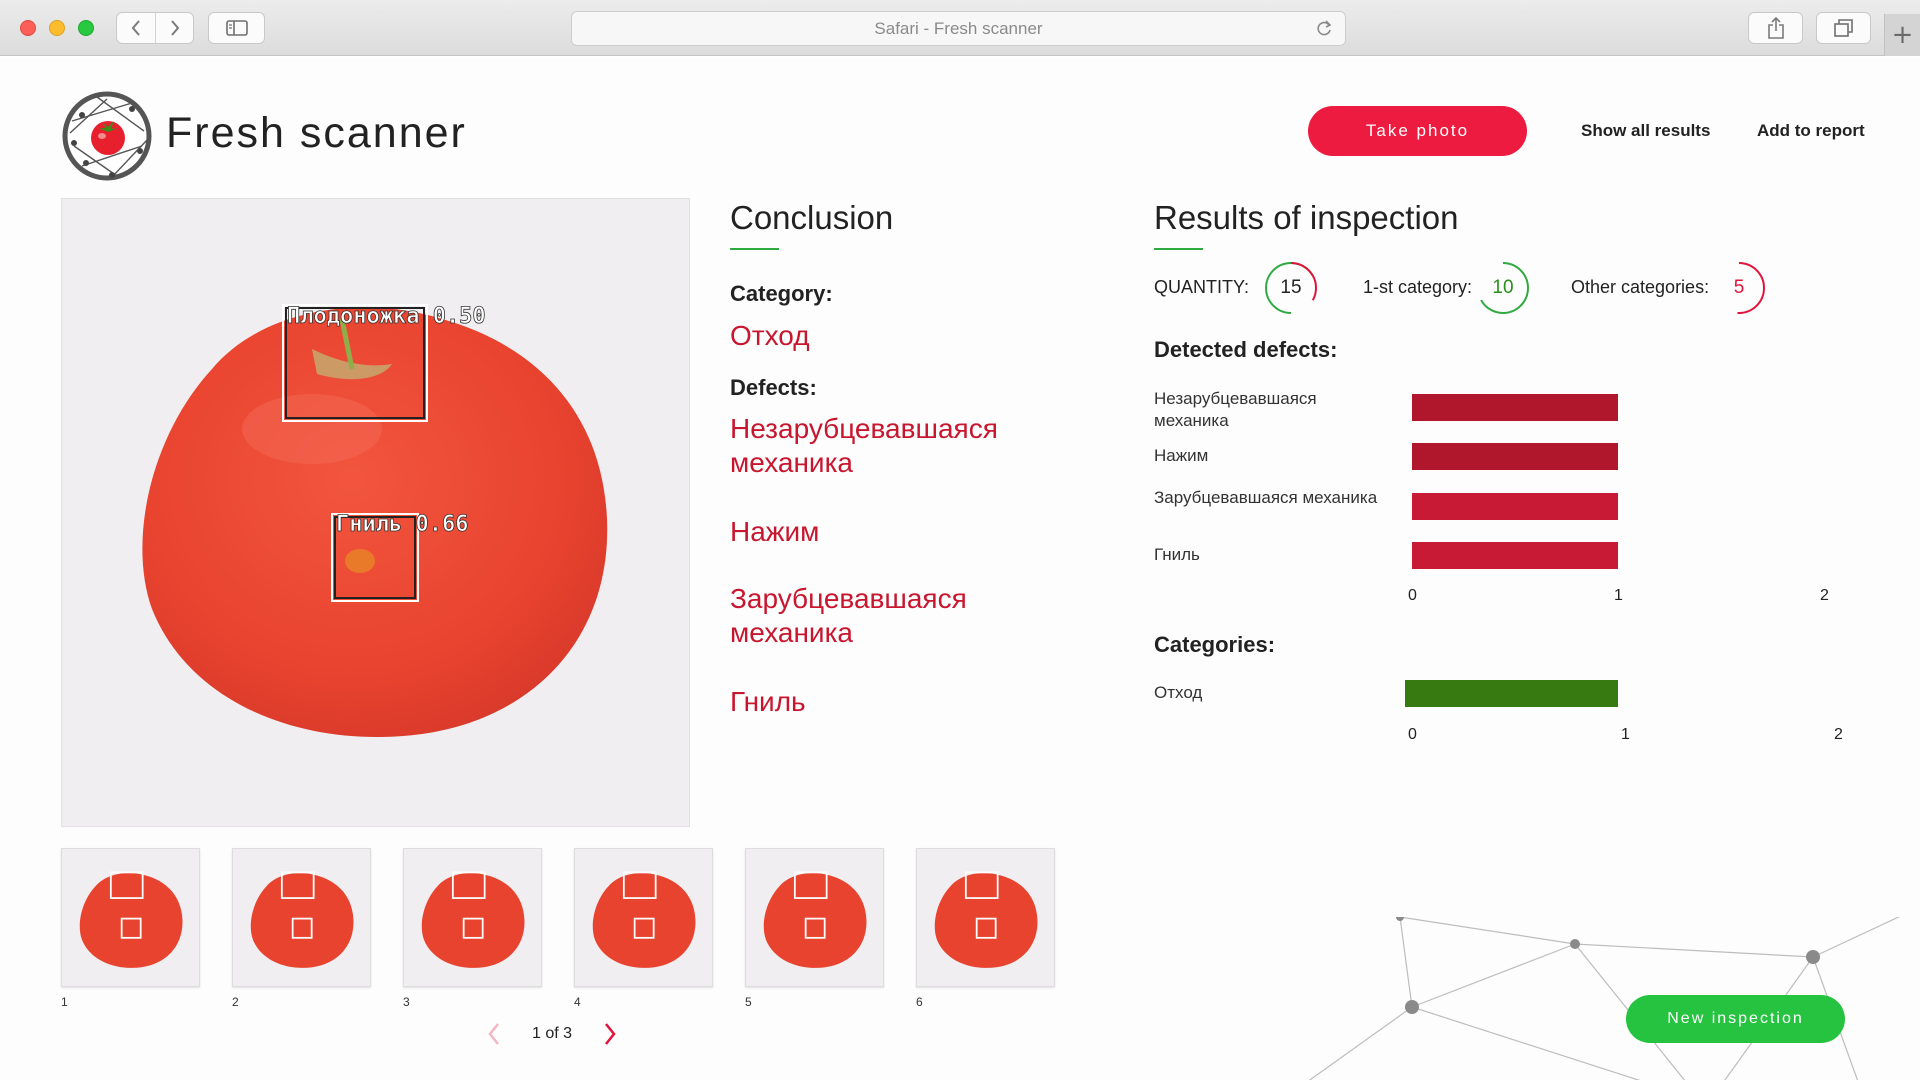  What do you see at coordinates (1178, 692) in the screenshot?
I see `bar-label: Отход` at bounding box center [1178, 692].